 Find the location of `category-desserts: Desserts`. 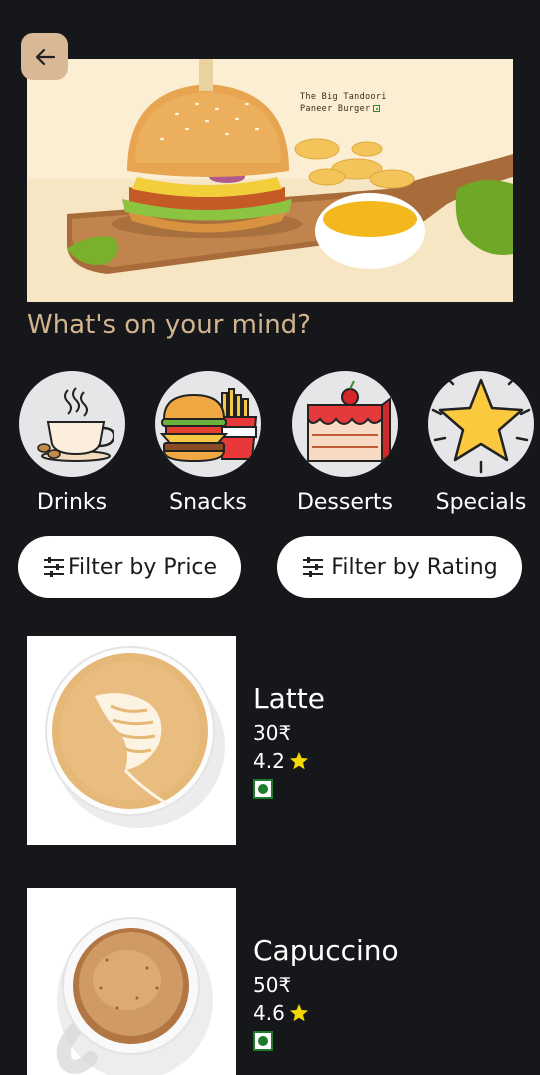

category-desserts: Desserts is located at coordinates (345, 443).